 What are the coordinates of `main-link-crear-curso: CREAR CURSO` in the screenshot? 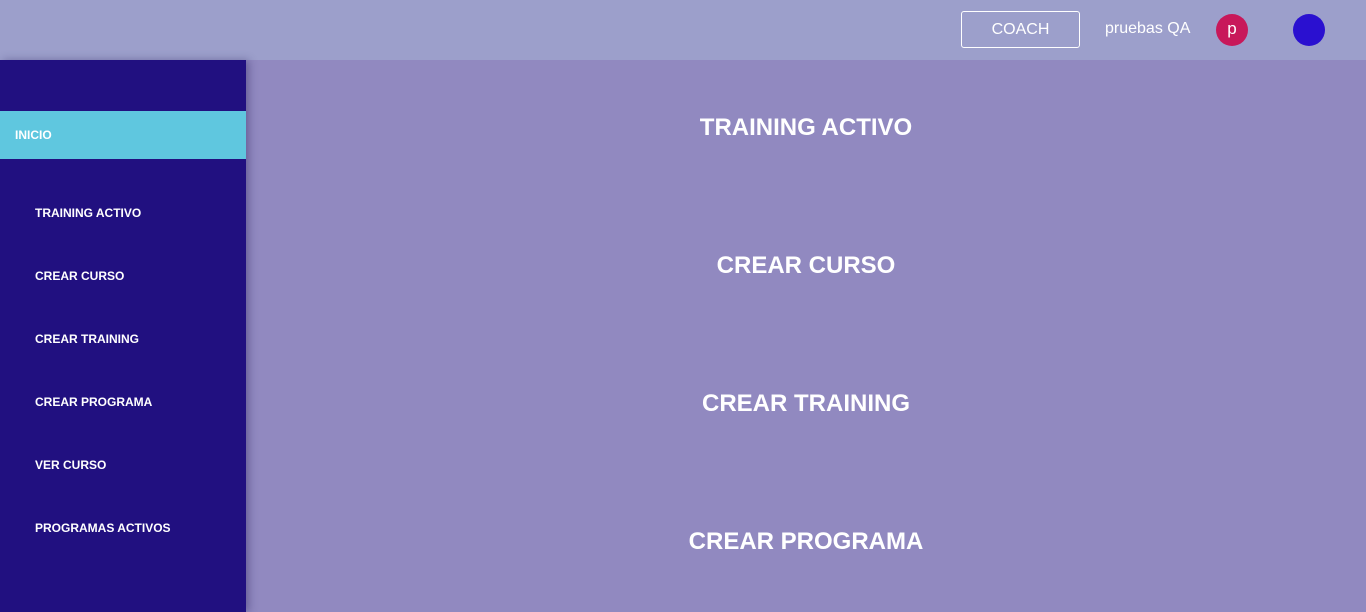 It's located at (806, 266).